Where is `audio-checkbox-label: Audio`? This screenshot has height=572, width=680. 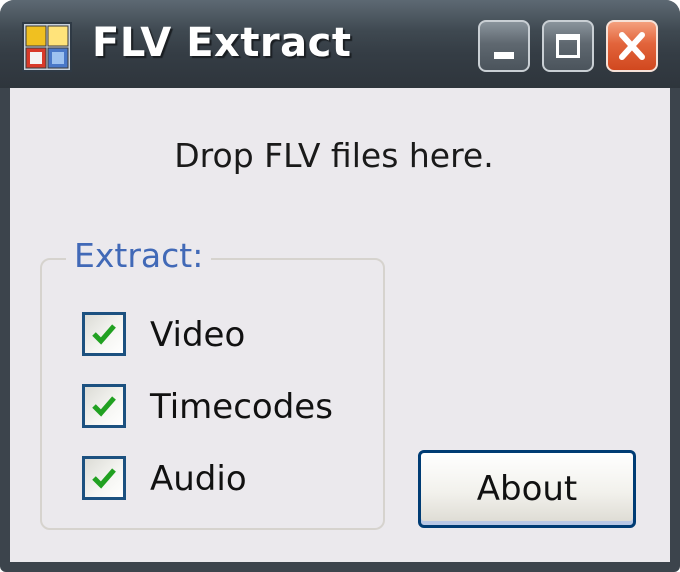
audio-checkbox-label: Audio is located at coordinates (198, 479).